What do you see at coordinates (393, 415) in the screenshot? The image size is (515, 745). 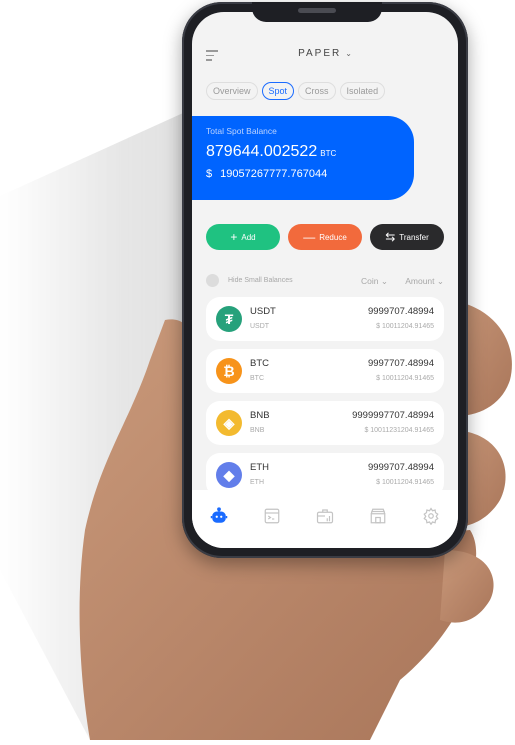 I see `asset-amount: 9999997707.48994` at bounding box center [393, 415].